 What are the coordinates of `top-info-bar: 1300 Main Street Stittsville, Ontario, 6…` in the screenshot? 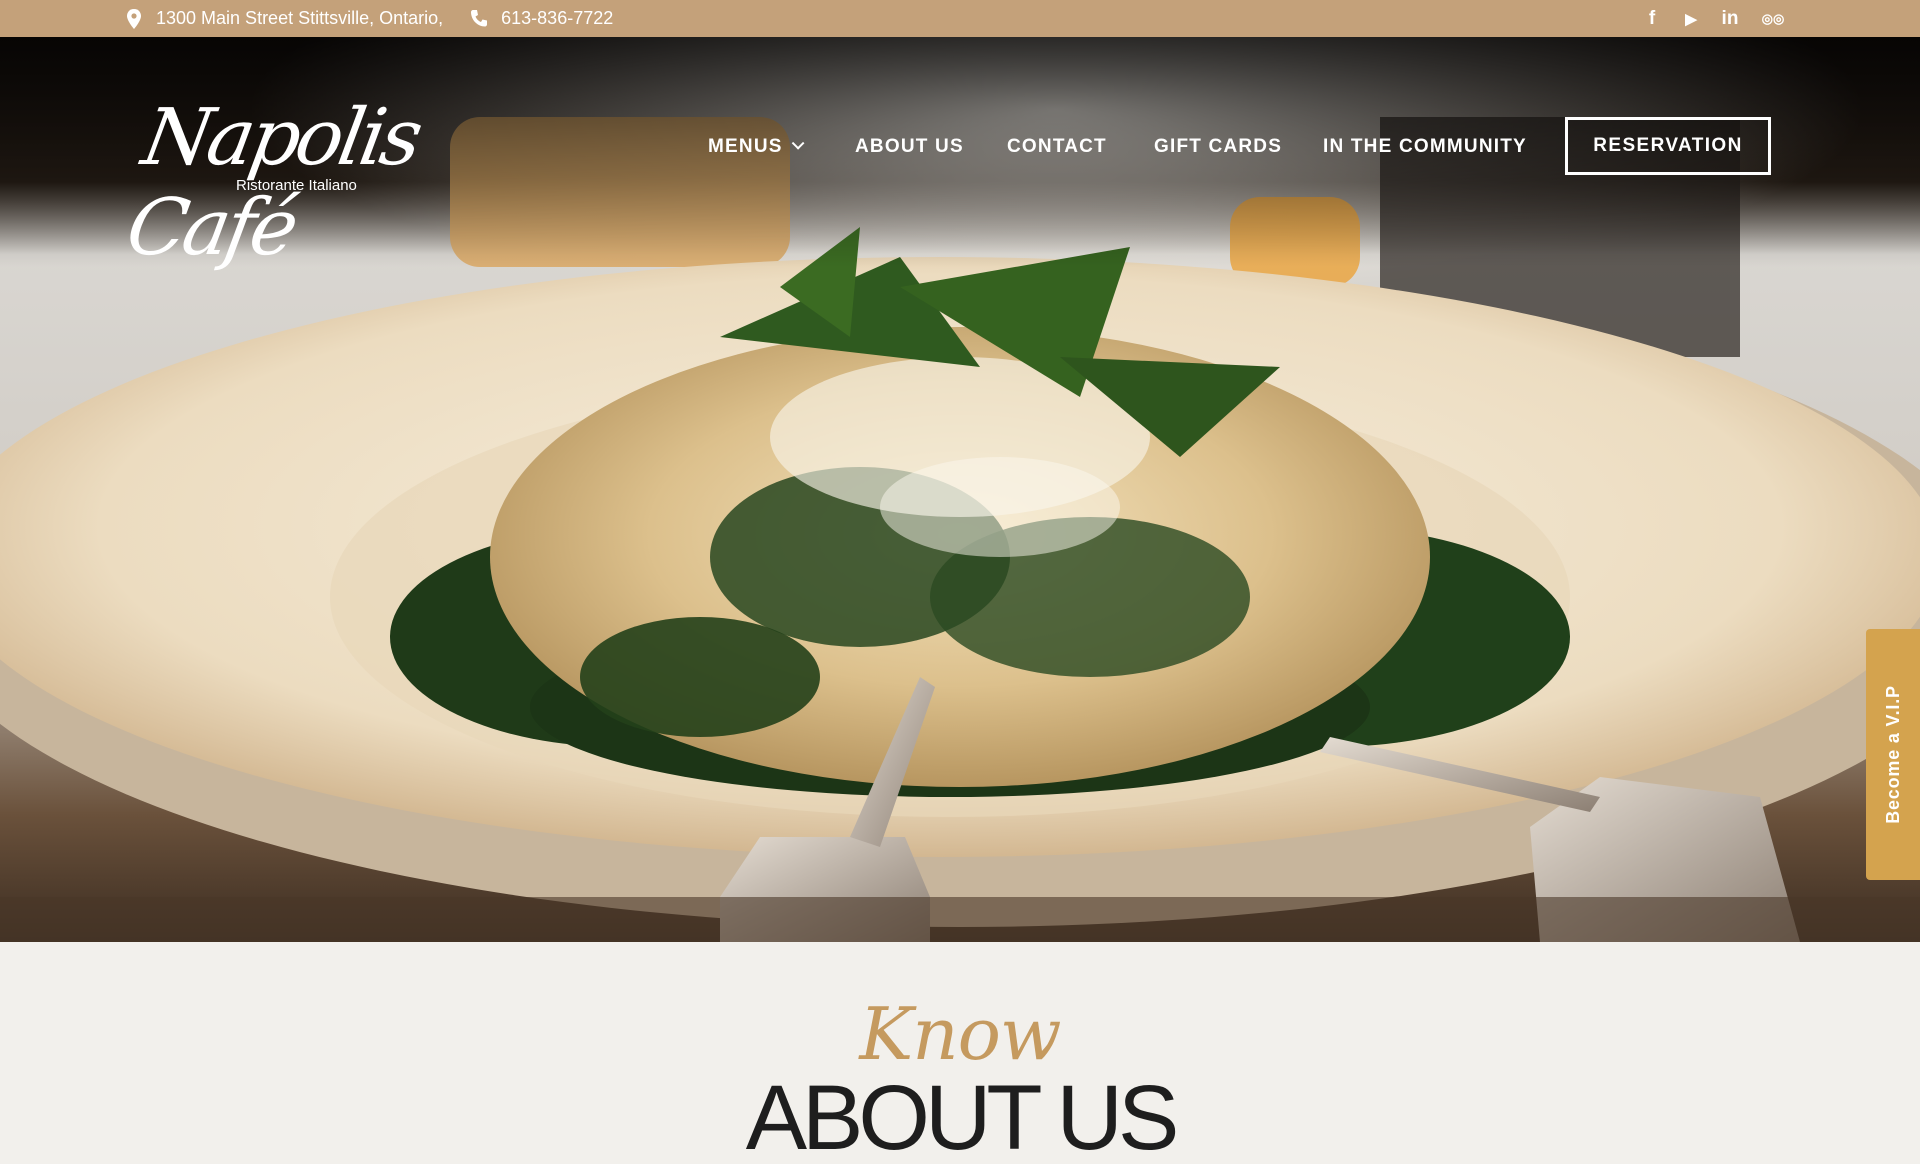 It's located at (960, 18).